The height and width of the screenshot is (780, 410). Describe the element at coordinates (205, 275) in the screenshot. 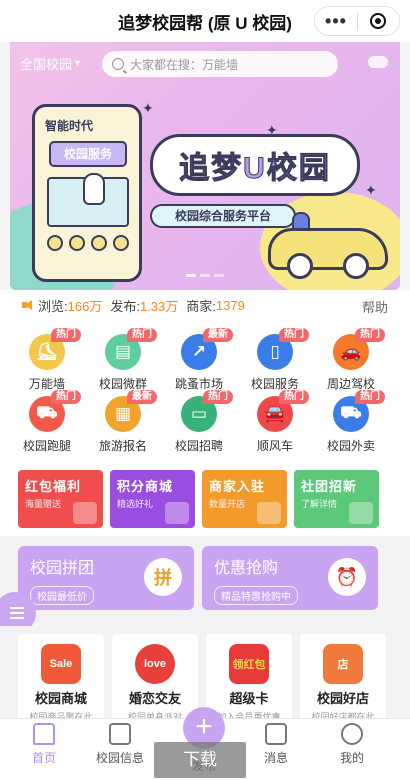

I see `banner-pager` at that location.